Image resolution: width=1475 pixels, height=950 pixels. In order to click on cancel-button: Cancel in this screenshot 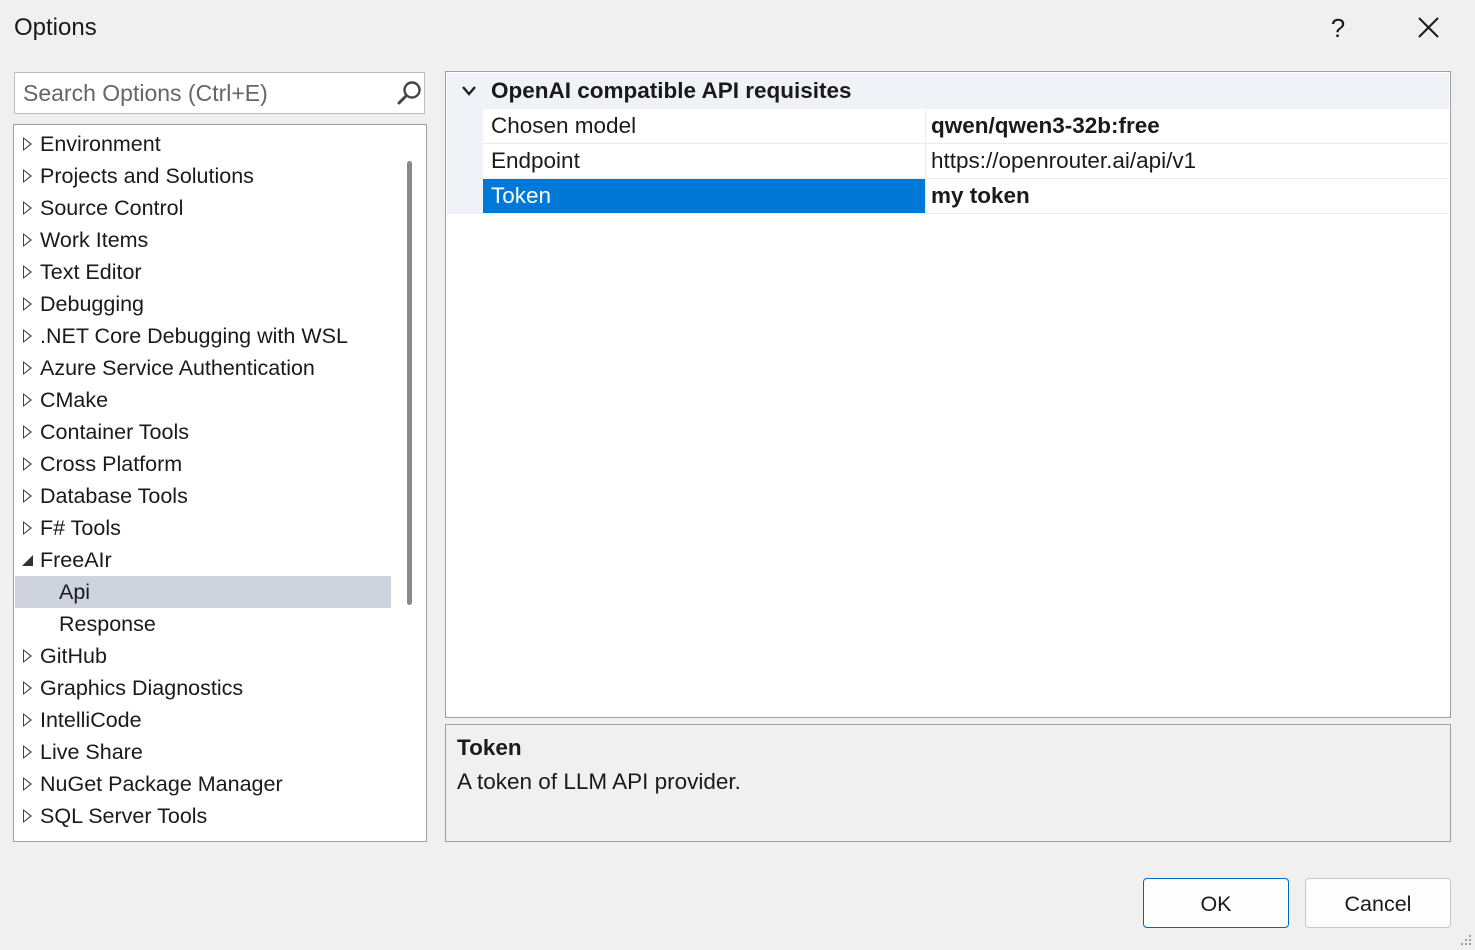, I will do `click(1378, 903)`.